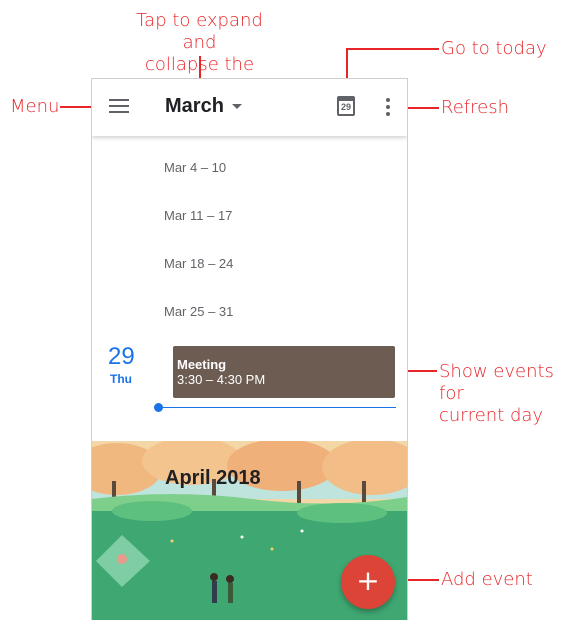 This screenshot has width=571, height=620. Describe the element at coordinates (475, 107) in the screenshot. I see `annotation-refresh: Refresh` at that location.